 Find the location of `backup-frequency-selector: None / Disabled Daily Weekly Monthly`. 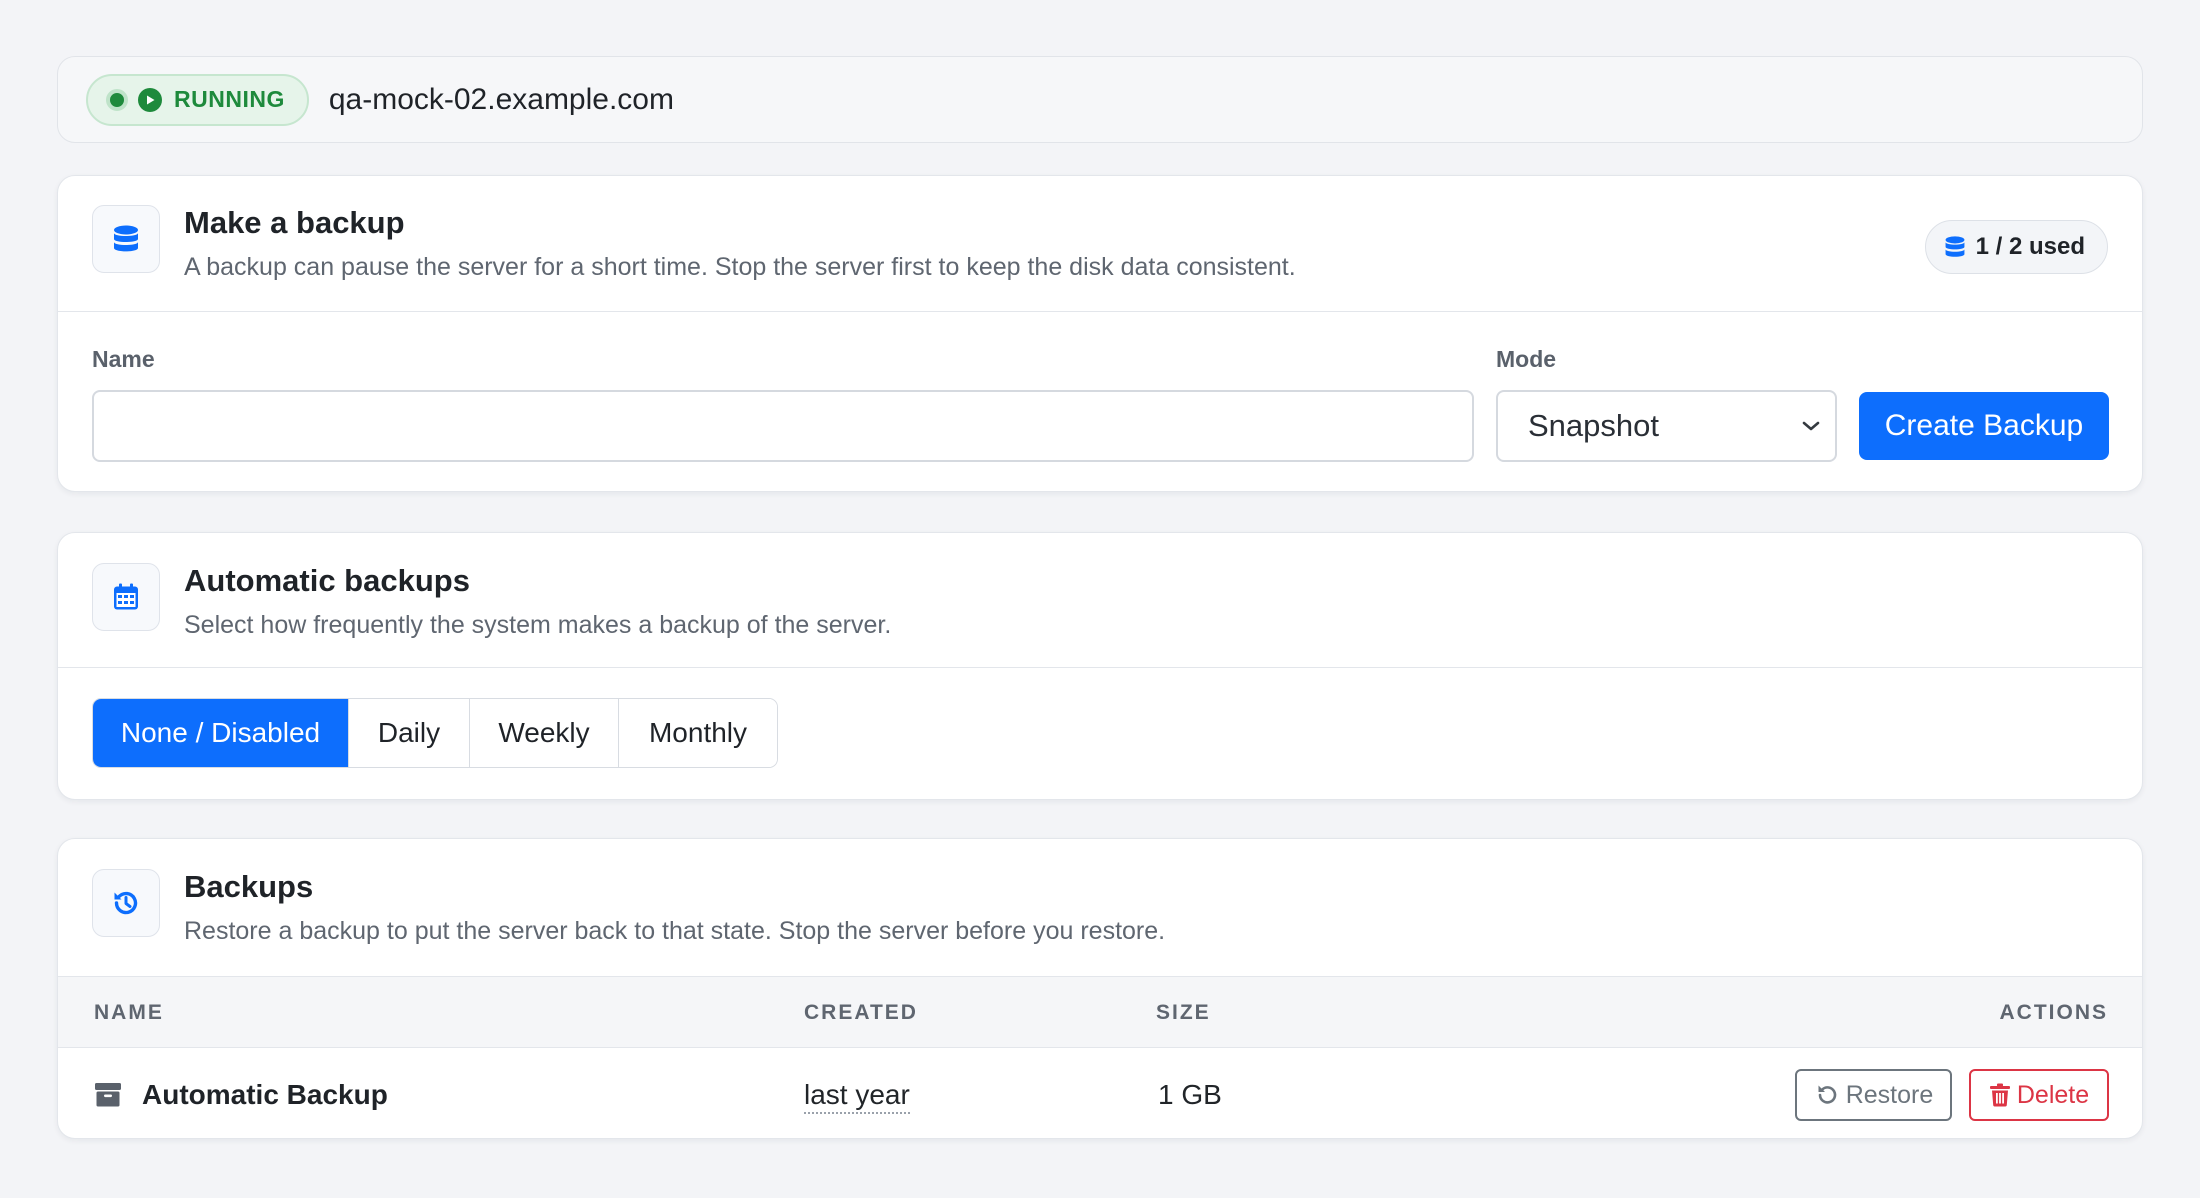

backup-frequency-selector: None / Disabled Daily Weekly Monthly is located at coordinates (435, 733).